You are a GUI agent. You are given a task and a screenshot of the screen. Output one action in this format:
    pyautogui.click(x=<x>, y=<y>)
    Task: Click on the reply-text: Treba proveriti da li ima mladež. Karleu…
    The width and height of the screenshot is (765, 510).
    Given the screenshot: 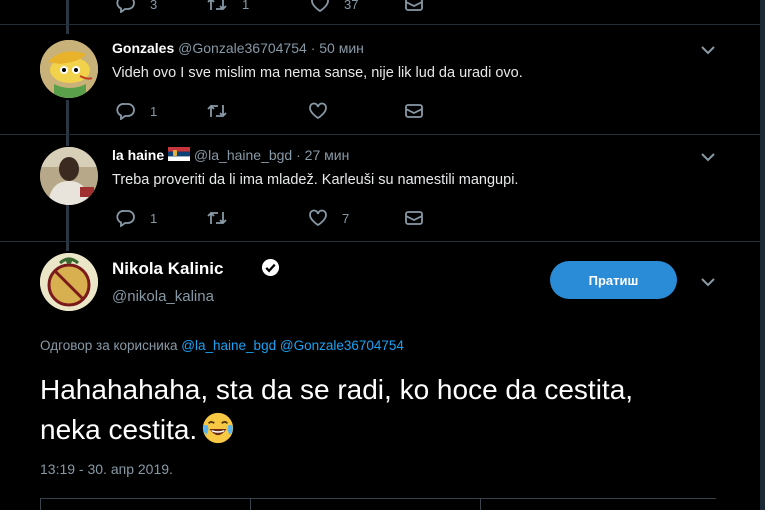 What is the action you would take?
    pyautogui.click(x=315, y=180)
    